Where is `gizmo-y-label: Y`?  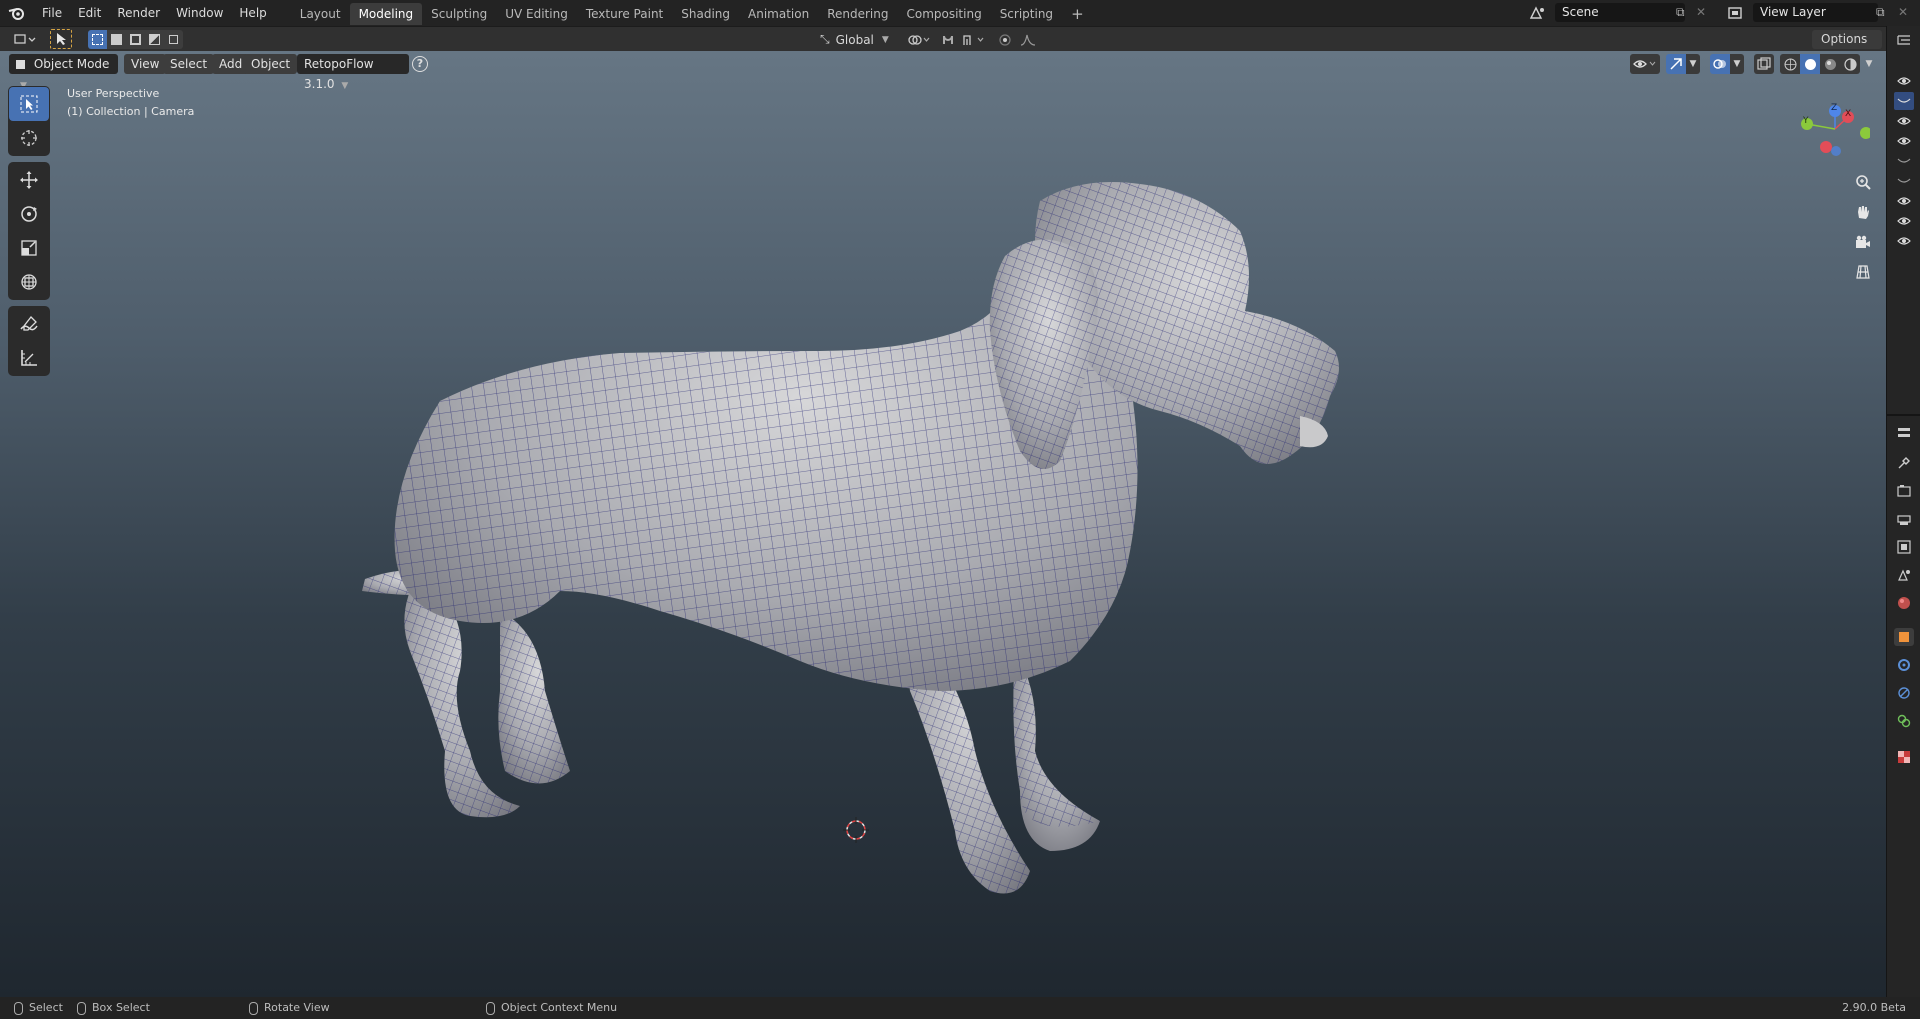
gizmo-y-label: Y is located at coordinates (1806, 121).